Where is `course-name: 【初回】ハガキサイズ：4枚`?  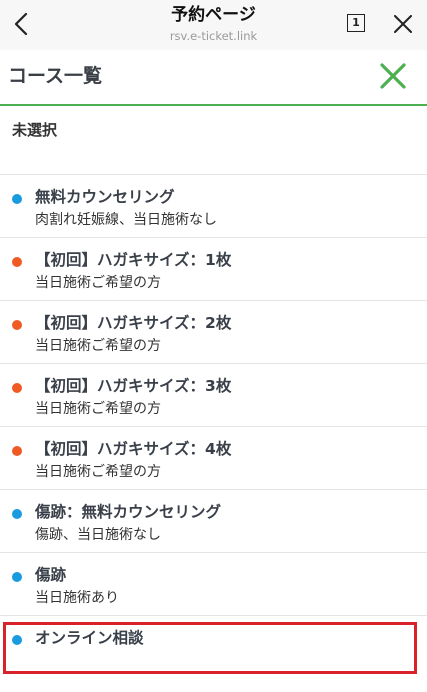
course-name: 【初回】ハガキサイズ：4枚 is located at coordinates (133, 449).